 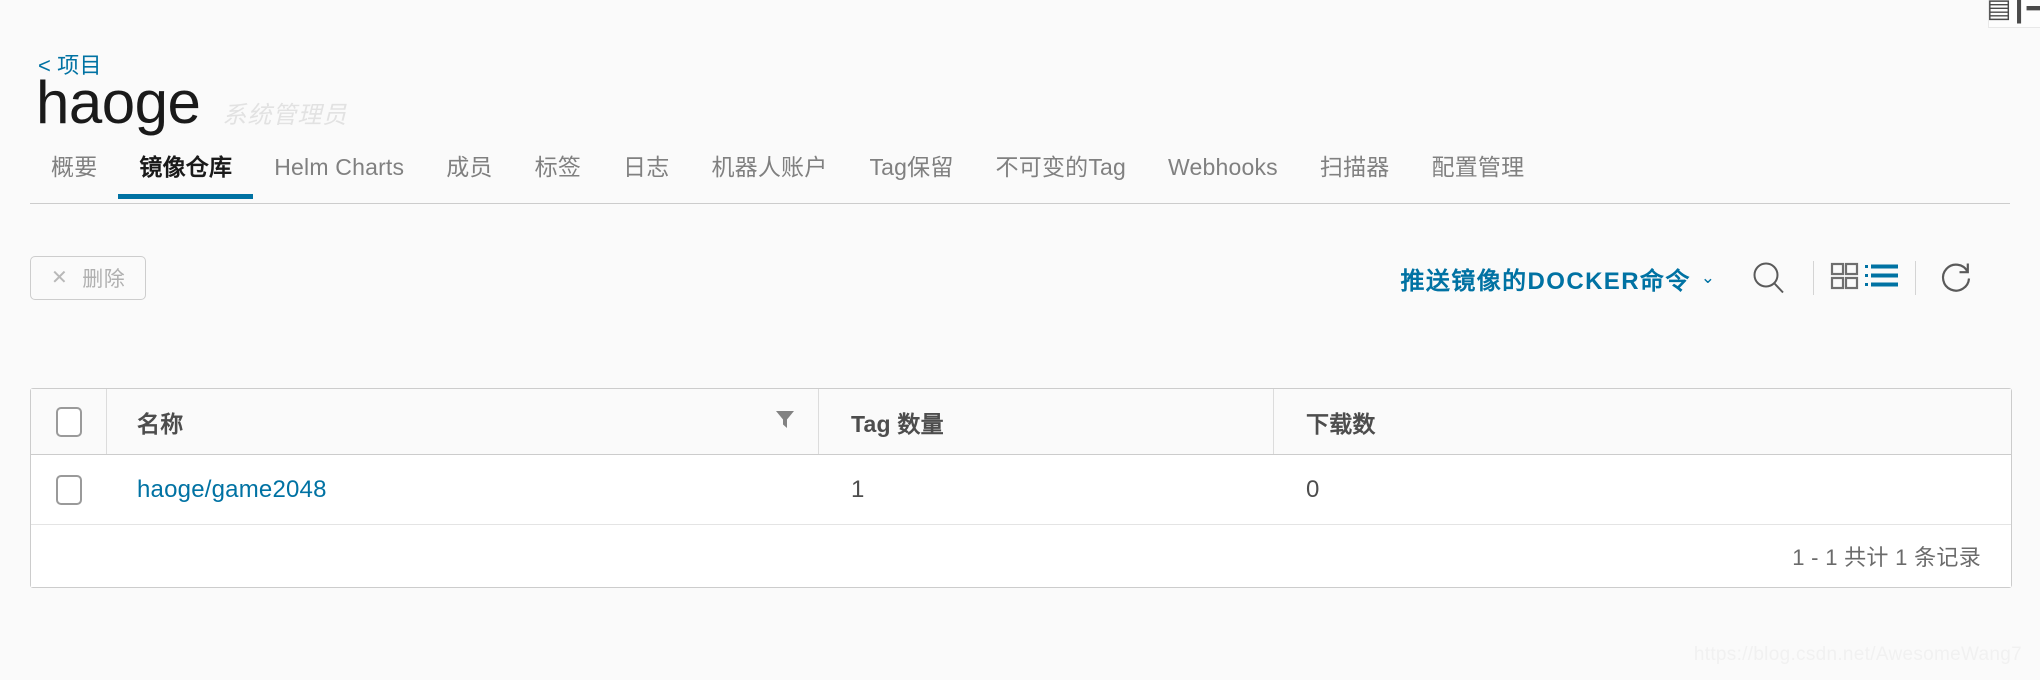 I want to click on push-docker-command-label: 推送镜像的DOCKER命令, so click(x=1545, y=281).